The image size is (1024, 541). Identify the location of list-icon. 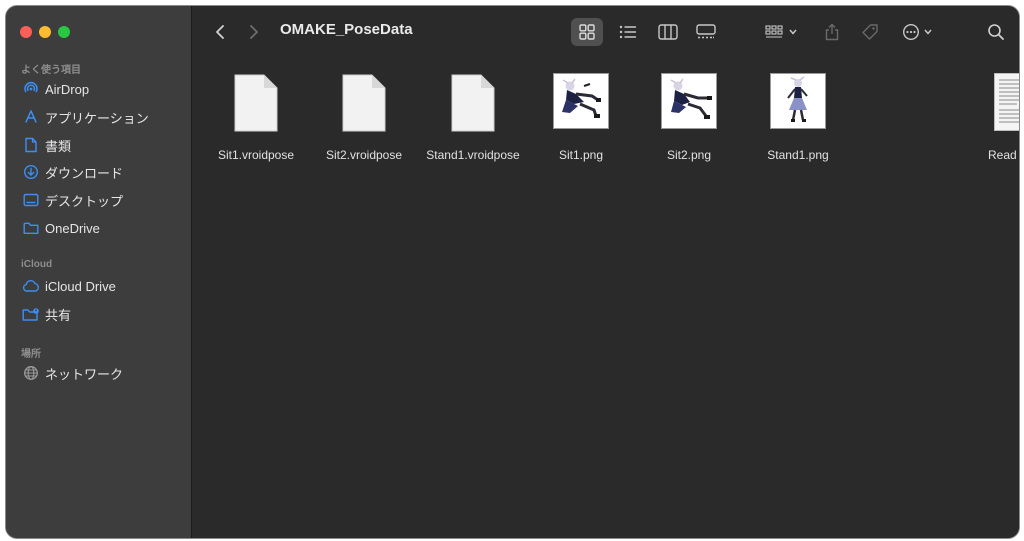
(627, 32).